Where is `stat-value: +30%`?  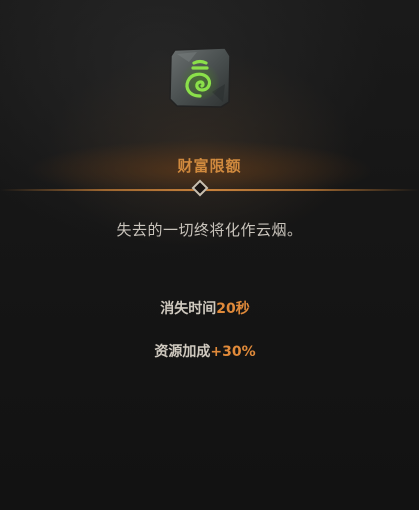 stat-value: +30% is located at coordinates (233, 352).